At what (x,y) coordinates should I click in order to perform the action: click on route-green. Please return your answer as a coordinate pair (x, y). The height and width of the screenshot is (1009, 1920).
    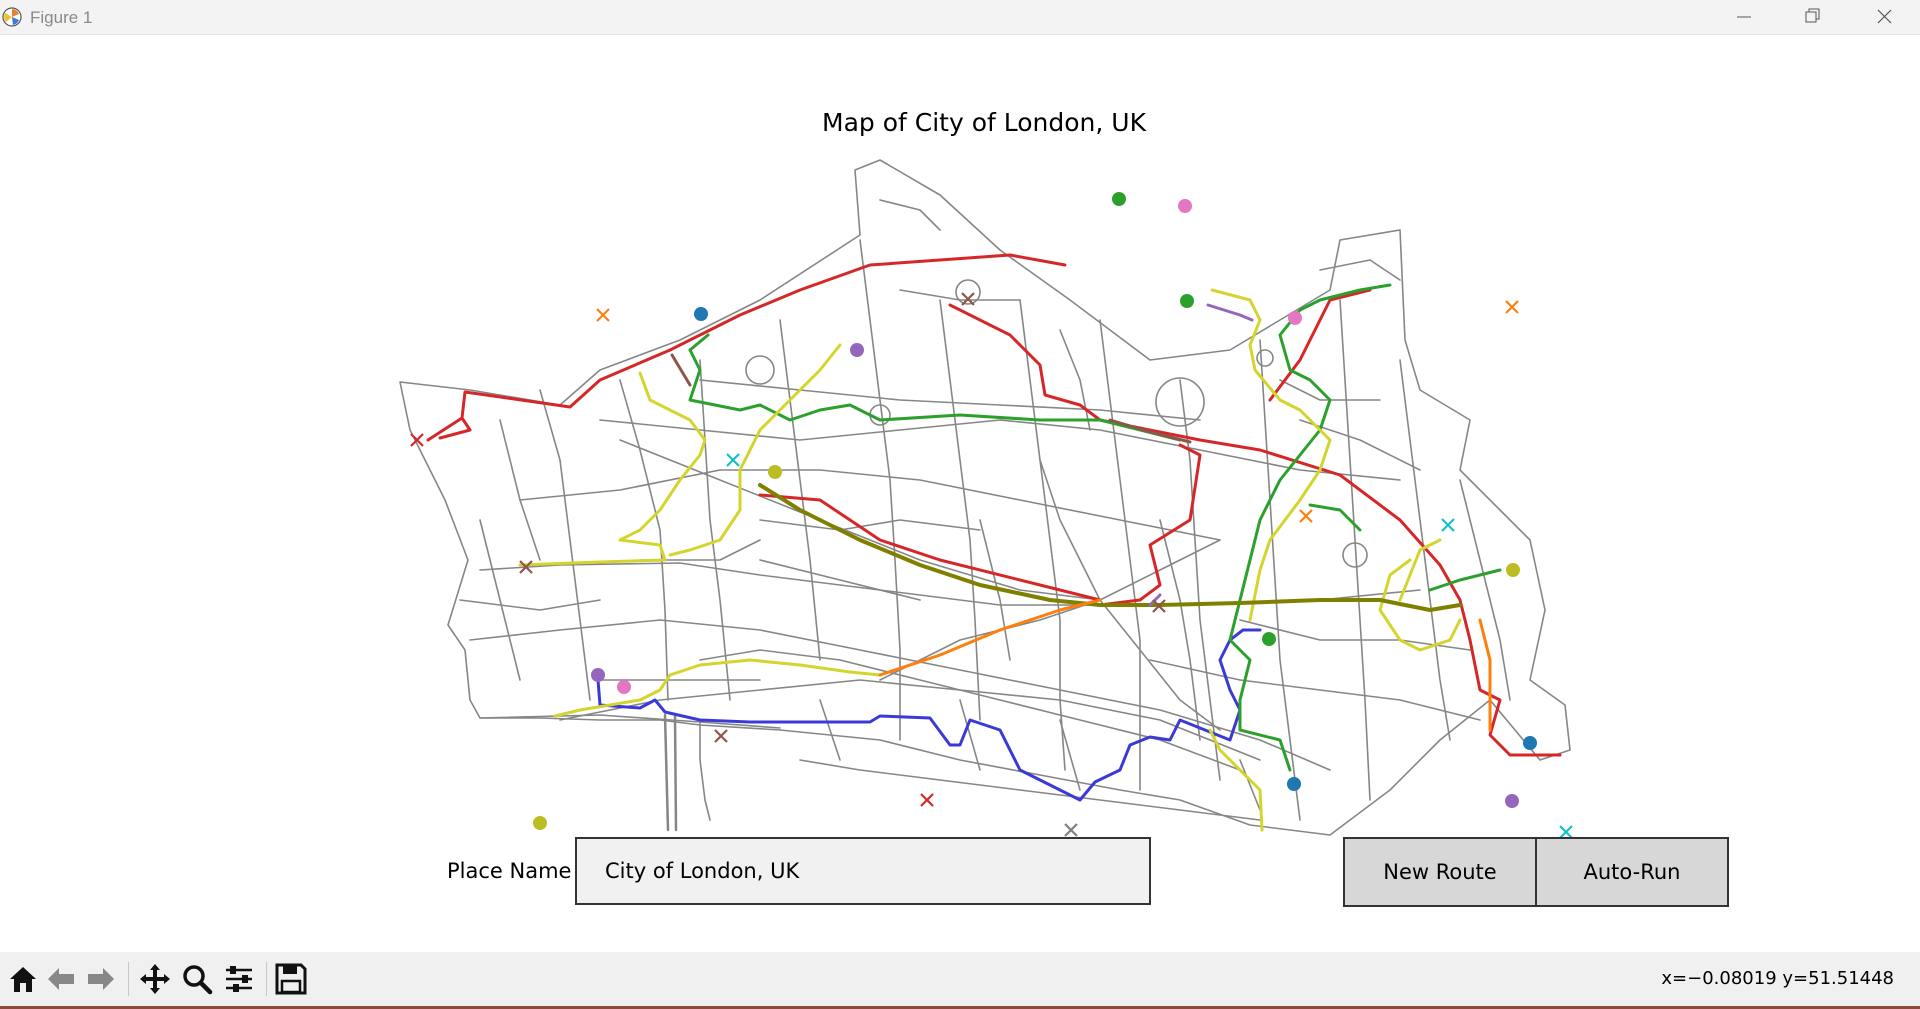
    Looking at the image, I should click on (935, 387).